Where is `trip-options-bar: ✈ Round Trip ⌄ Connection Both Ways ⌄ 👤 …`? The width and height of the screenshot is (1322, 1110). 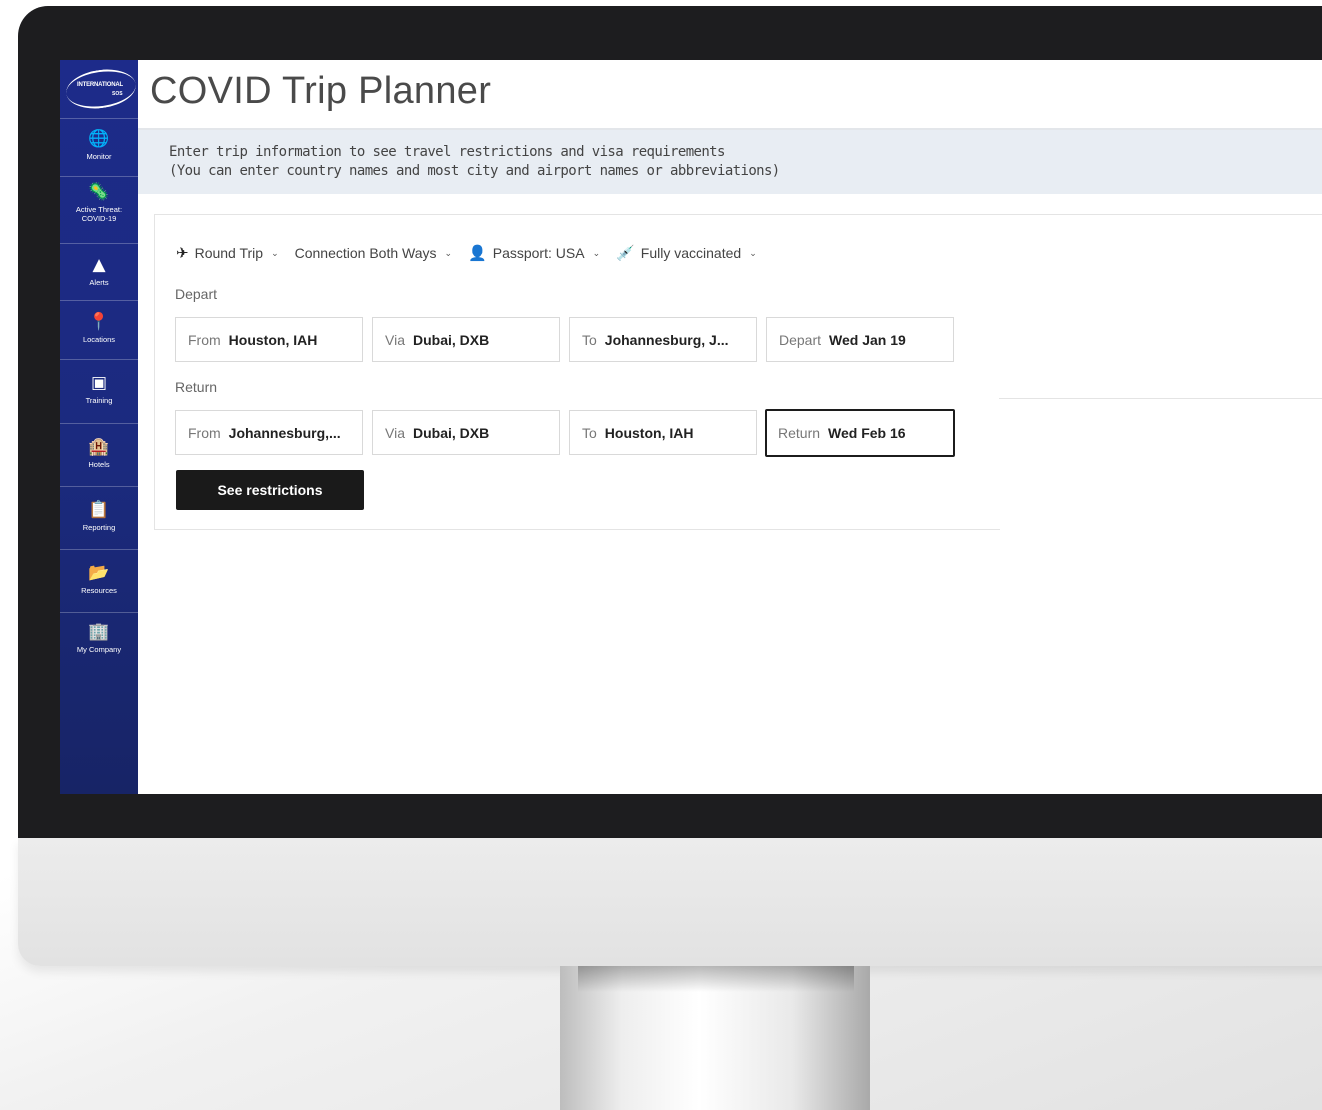
trip-options-bar: ✈ Round Trip ⌄ Connection Both Ways ⌄ 👤 … is located at coordinates (466, 253).